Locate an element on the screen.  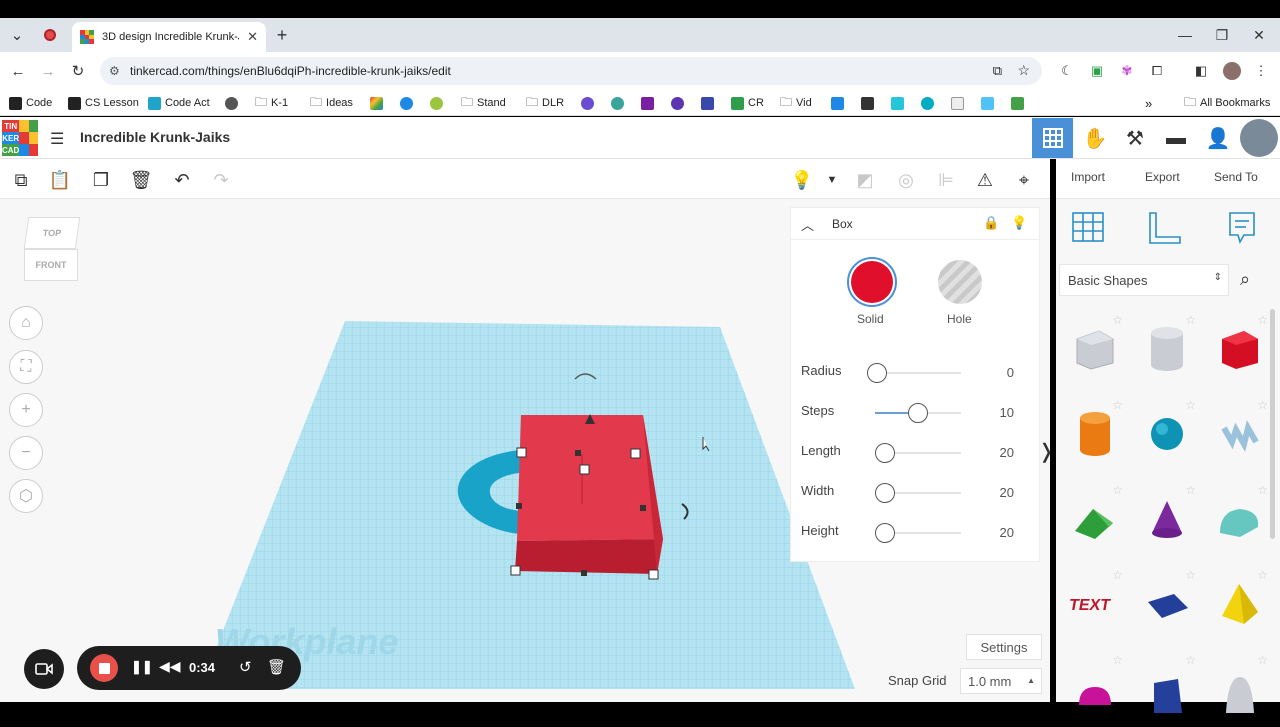
site-info-icon: ⚙ is located at coordinates (114, 71).